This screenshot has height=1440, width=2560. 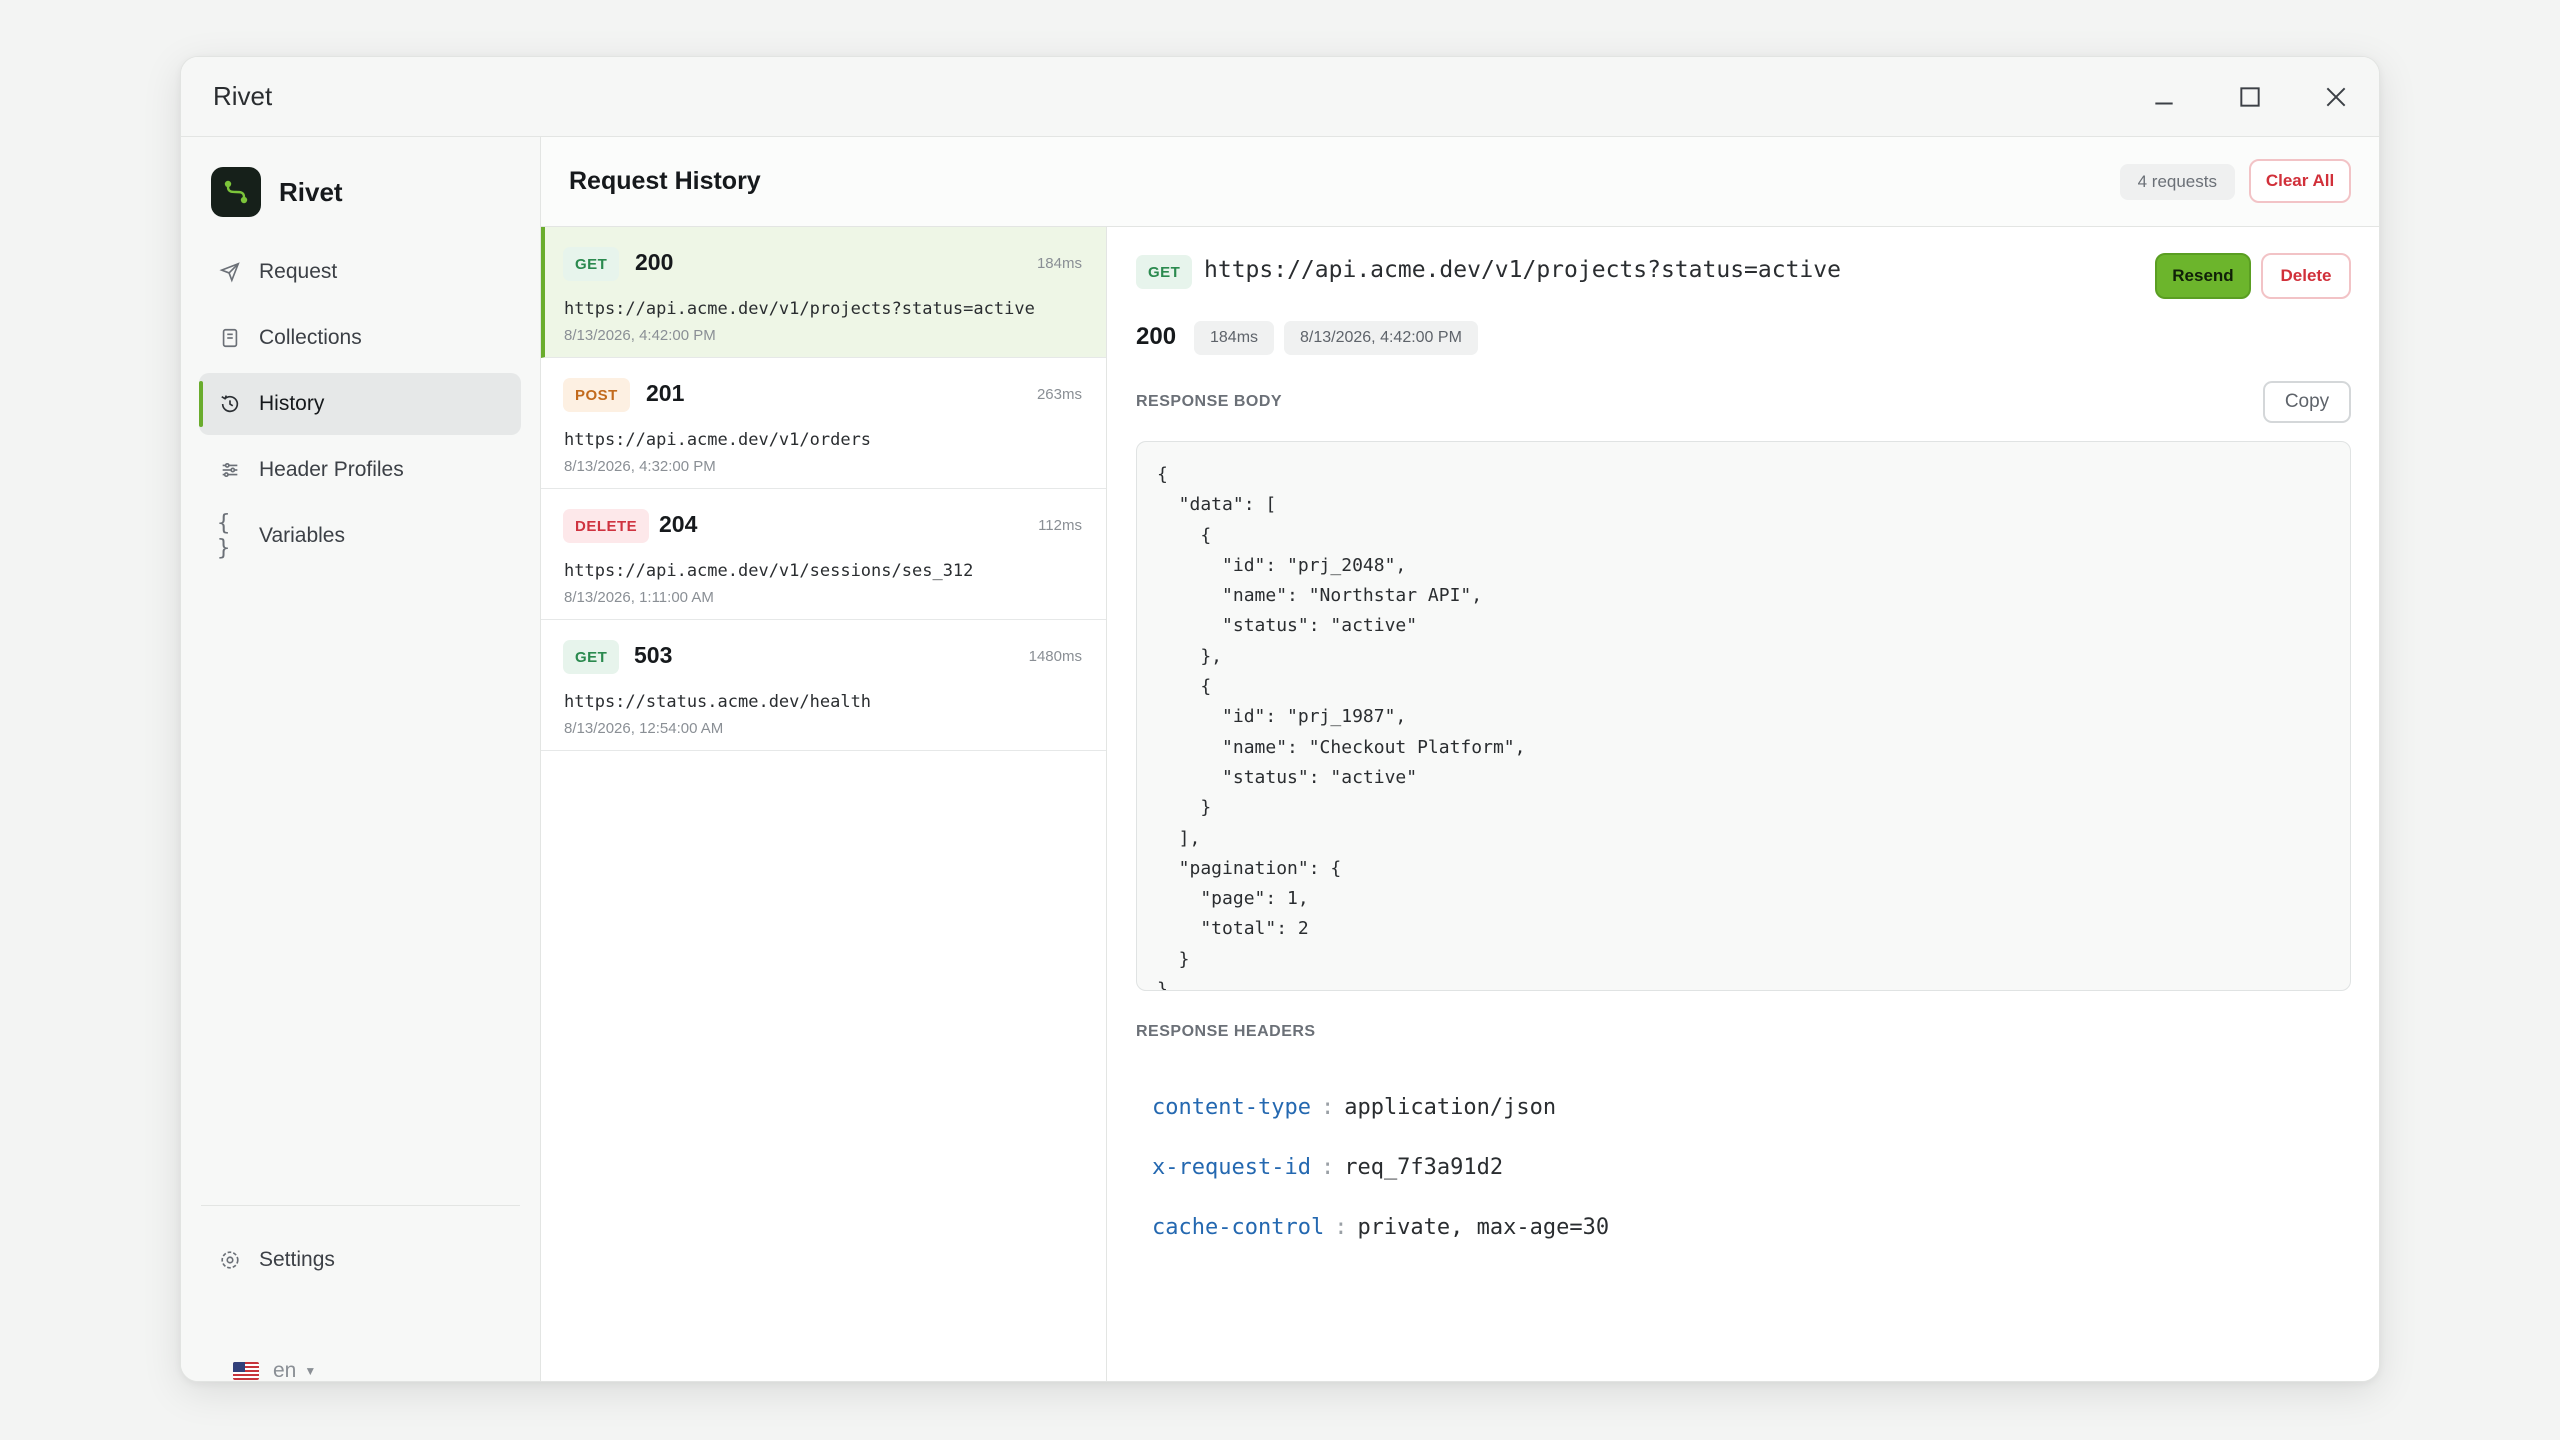 I want to click on sidebar-divider, so click(x=360, y=1205).